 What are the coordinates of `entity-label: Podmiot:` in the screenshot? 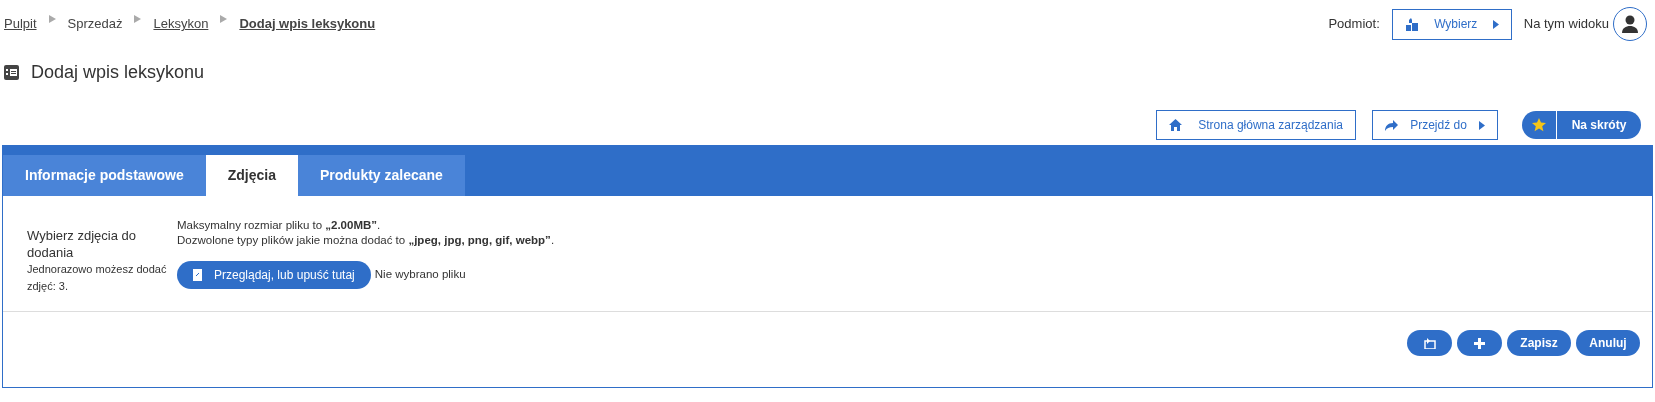 It's located at (1354, 24).